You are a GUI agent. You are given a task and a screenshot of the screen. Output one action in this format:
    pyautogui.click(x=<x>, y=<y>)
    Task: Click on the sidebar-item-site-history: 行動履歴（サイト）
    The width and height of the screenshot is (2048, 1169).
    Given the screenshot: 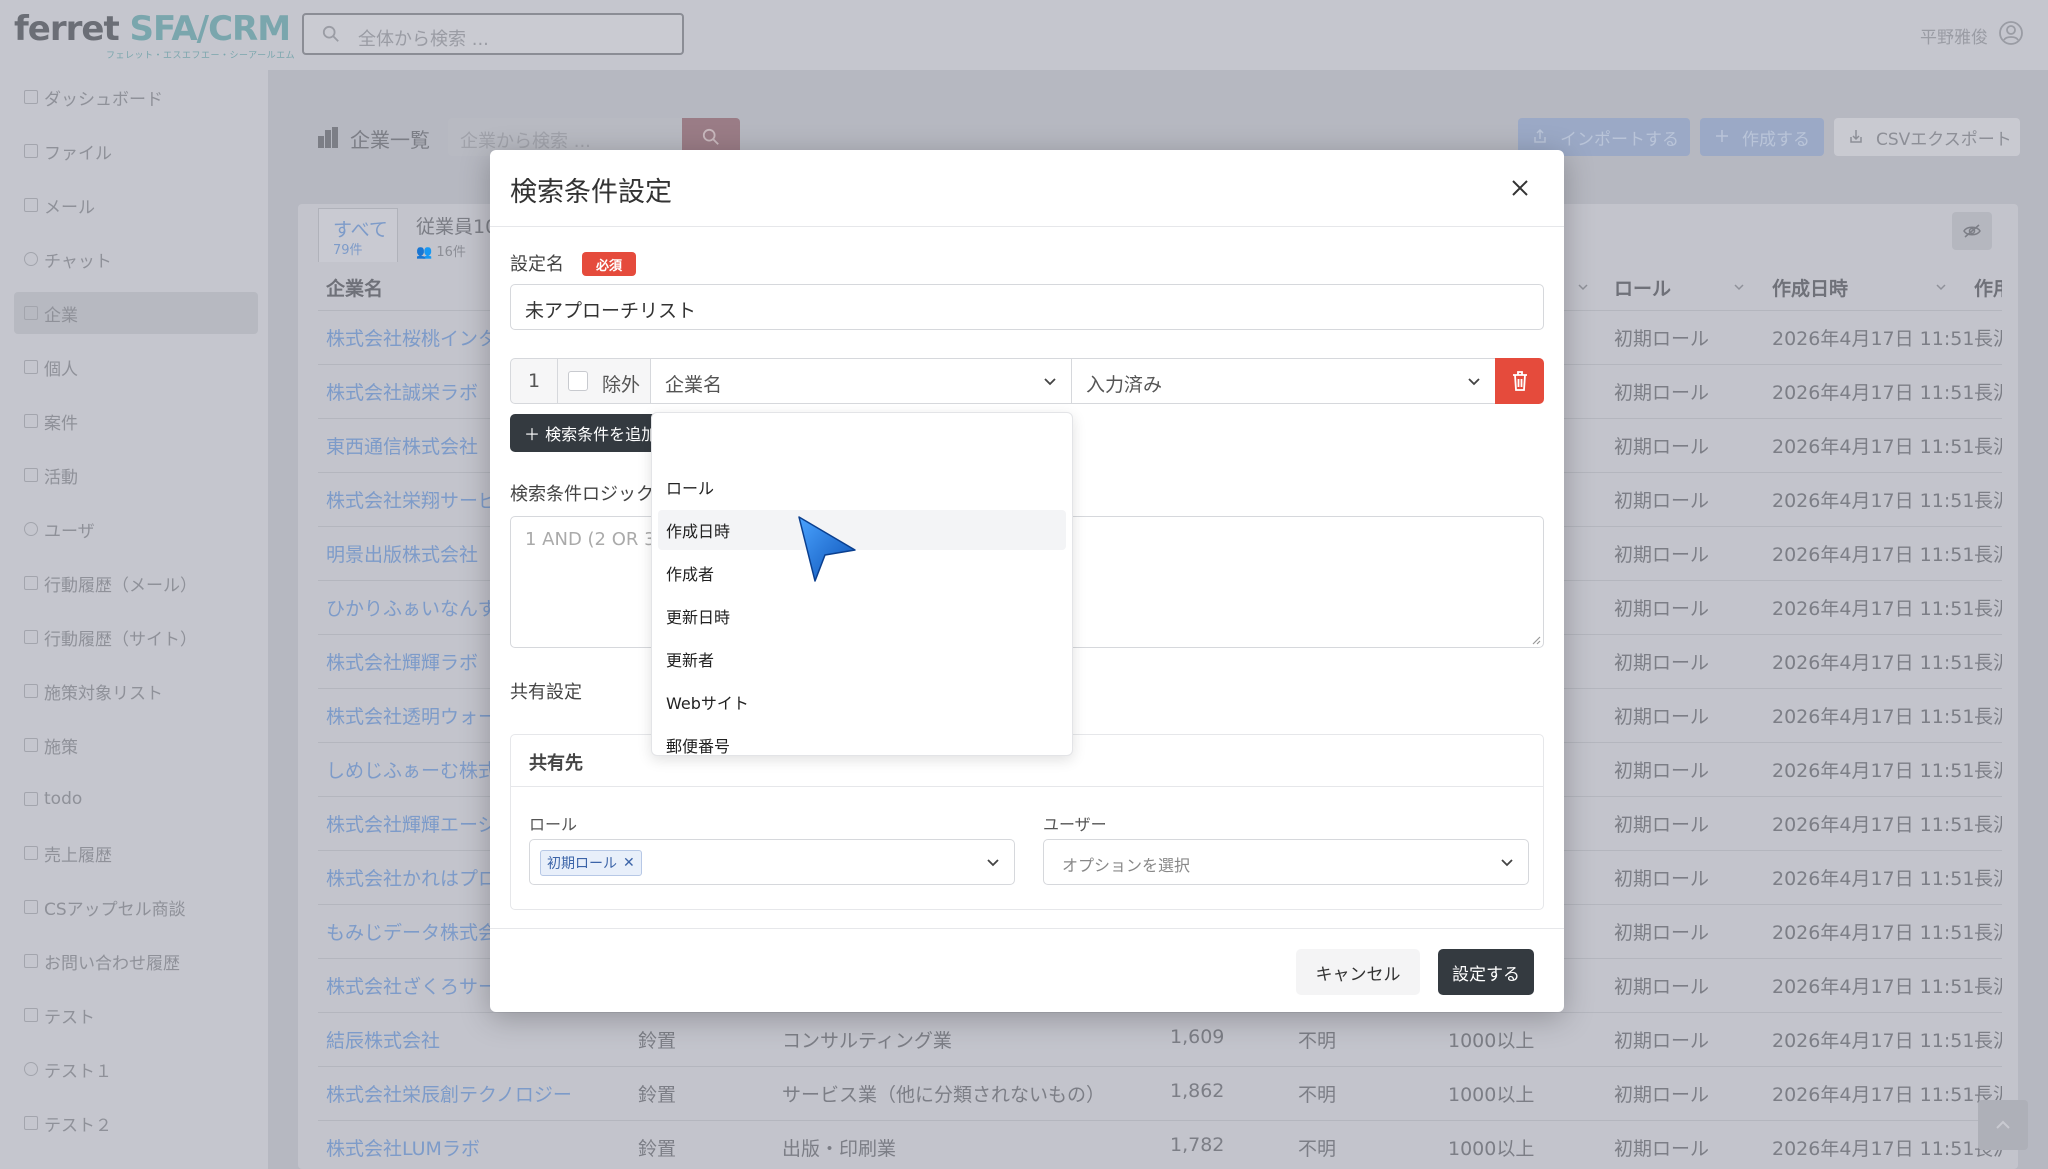 What is the action you would take?
    pyautogui.click(x=136, y=637)
    